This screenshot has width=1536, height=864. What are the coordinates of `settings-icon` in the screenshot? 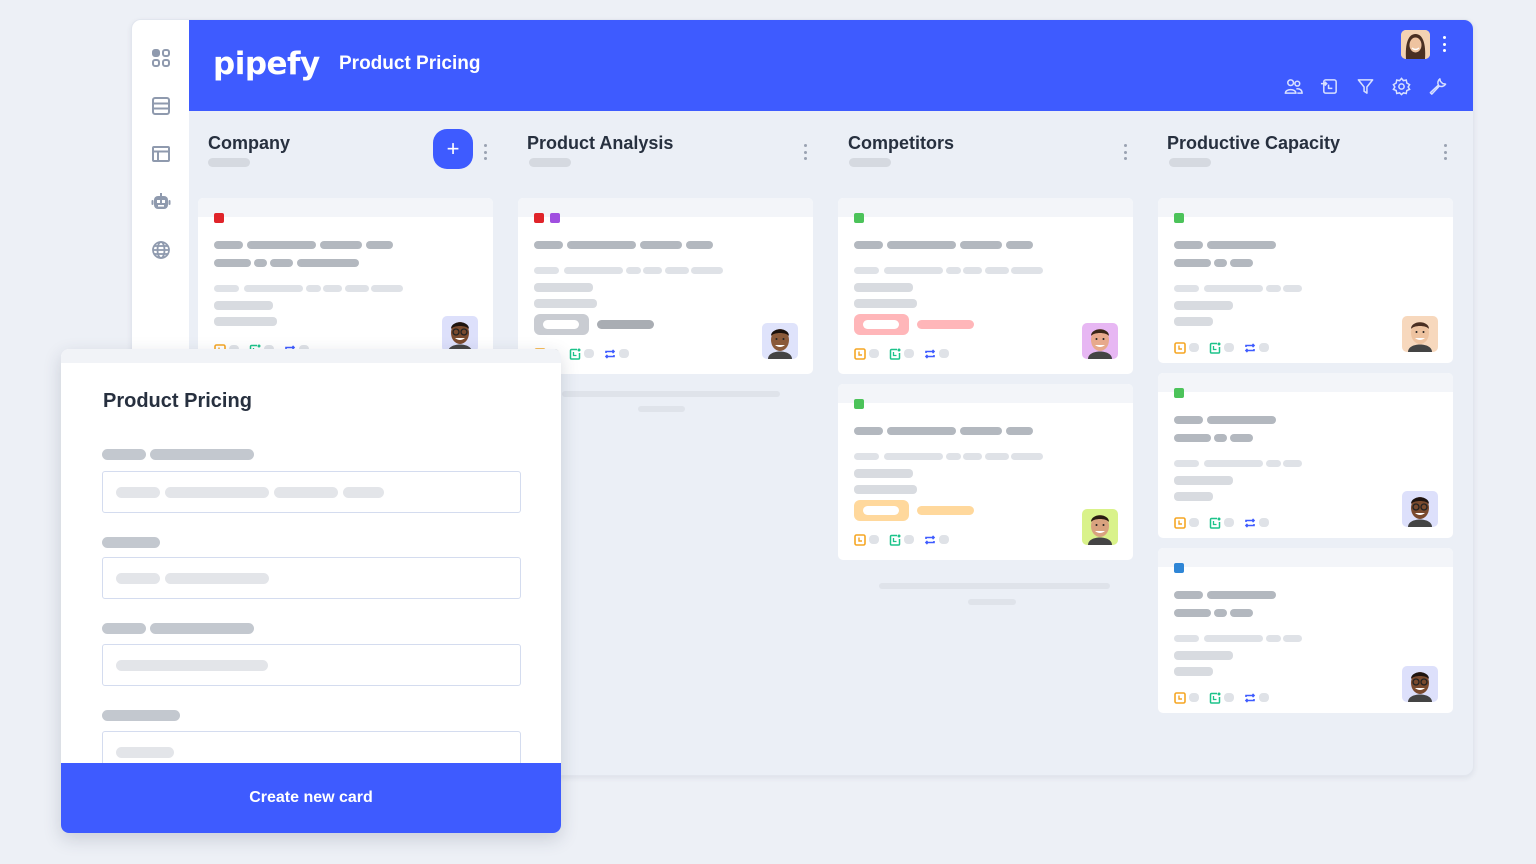 It's located at (1401, 86).